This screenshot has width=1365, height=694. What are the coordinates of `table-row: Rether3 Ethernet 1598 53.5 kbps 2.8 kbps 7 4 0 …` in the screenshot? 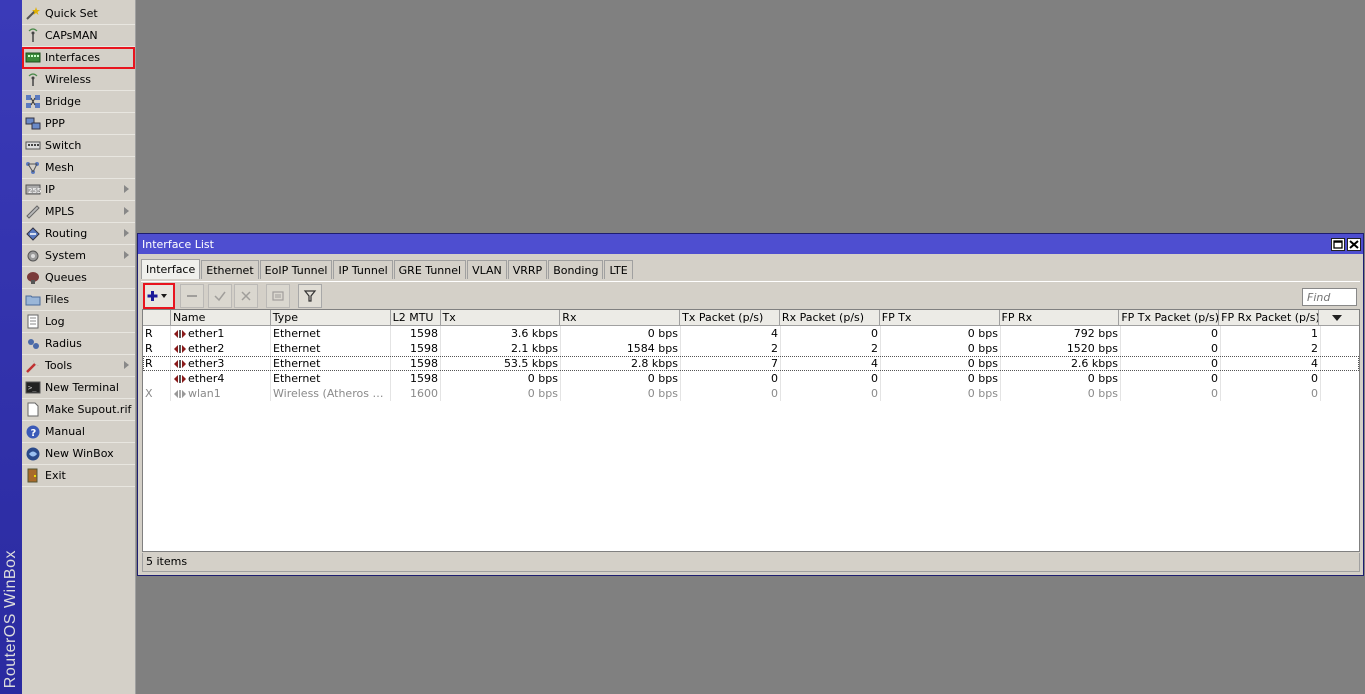 It's located at (751, 363).